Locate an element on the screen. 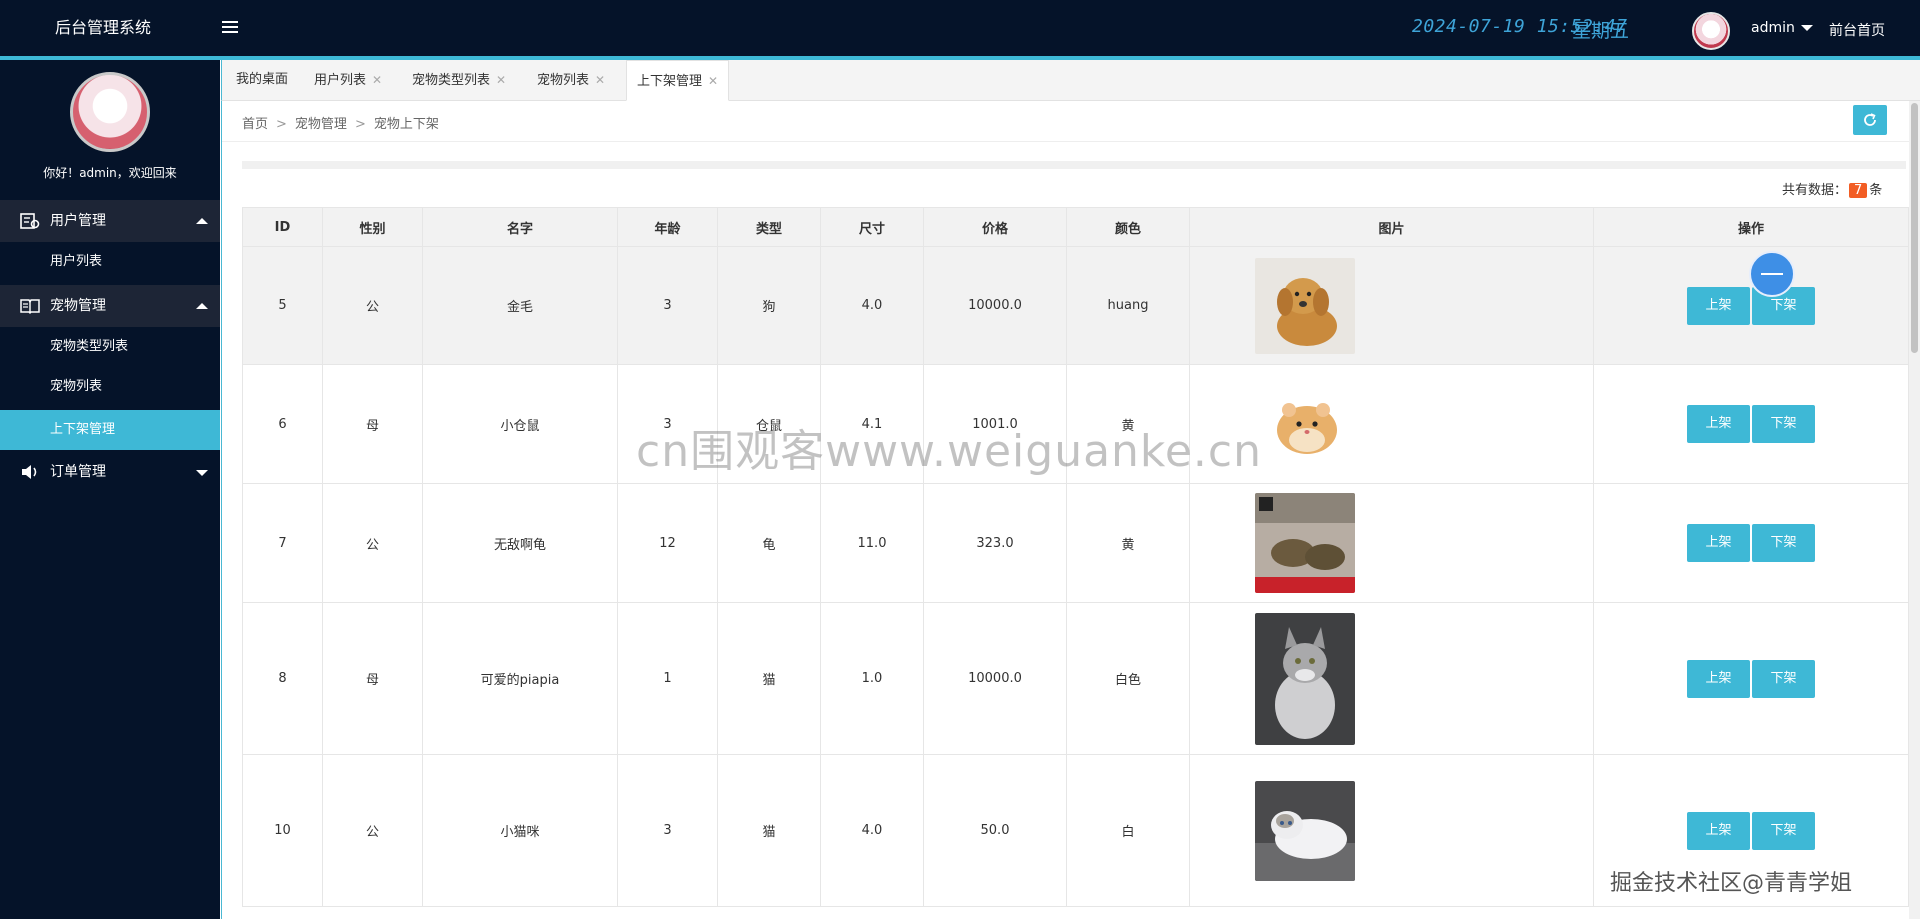  tab-label: 宠物列表 is located at coordinates (563, 80).